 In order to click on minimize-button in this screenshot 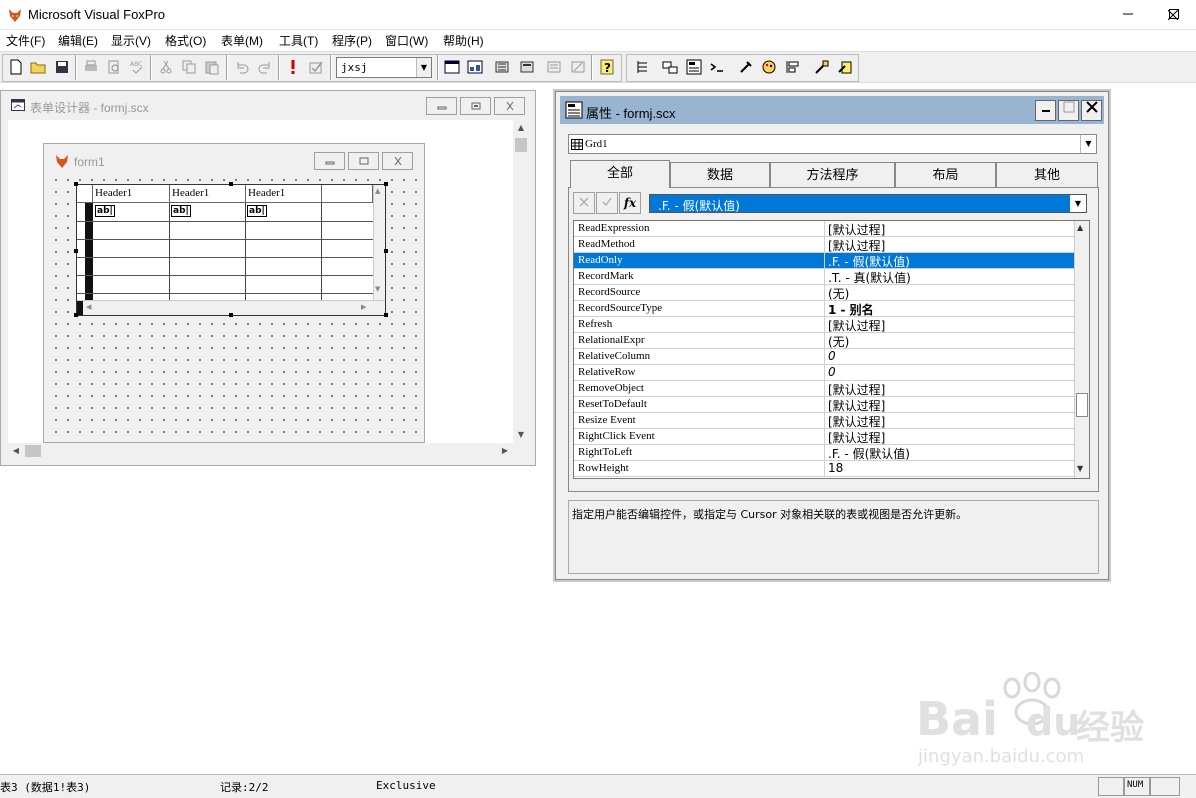, I will do `click(1128, 15)`.